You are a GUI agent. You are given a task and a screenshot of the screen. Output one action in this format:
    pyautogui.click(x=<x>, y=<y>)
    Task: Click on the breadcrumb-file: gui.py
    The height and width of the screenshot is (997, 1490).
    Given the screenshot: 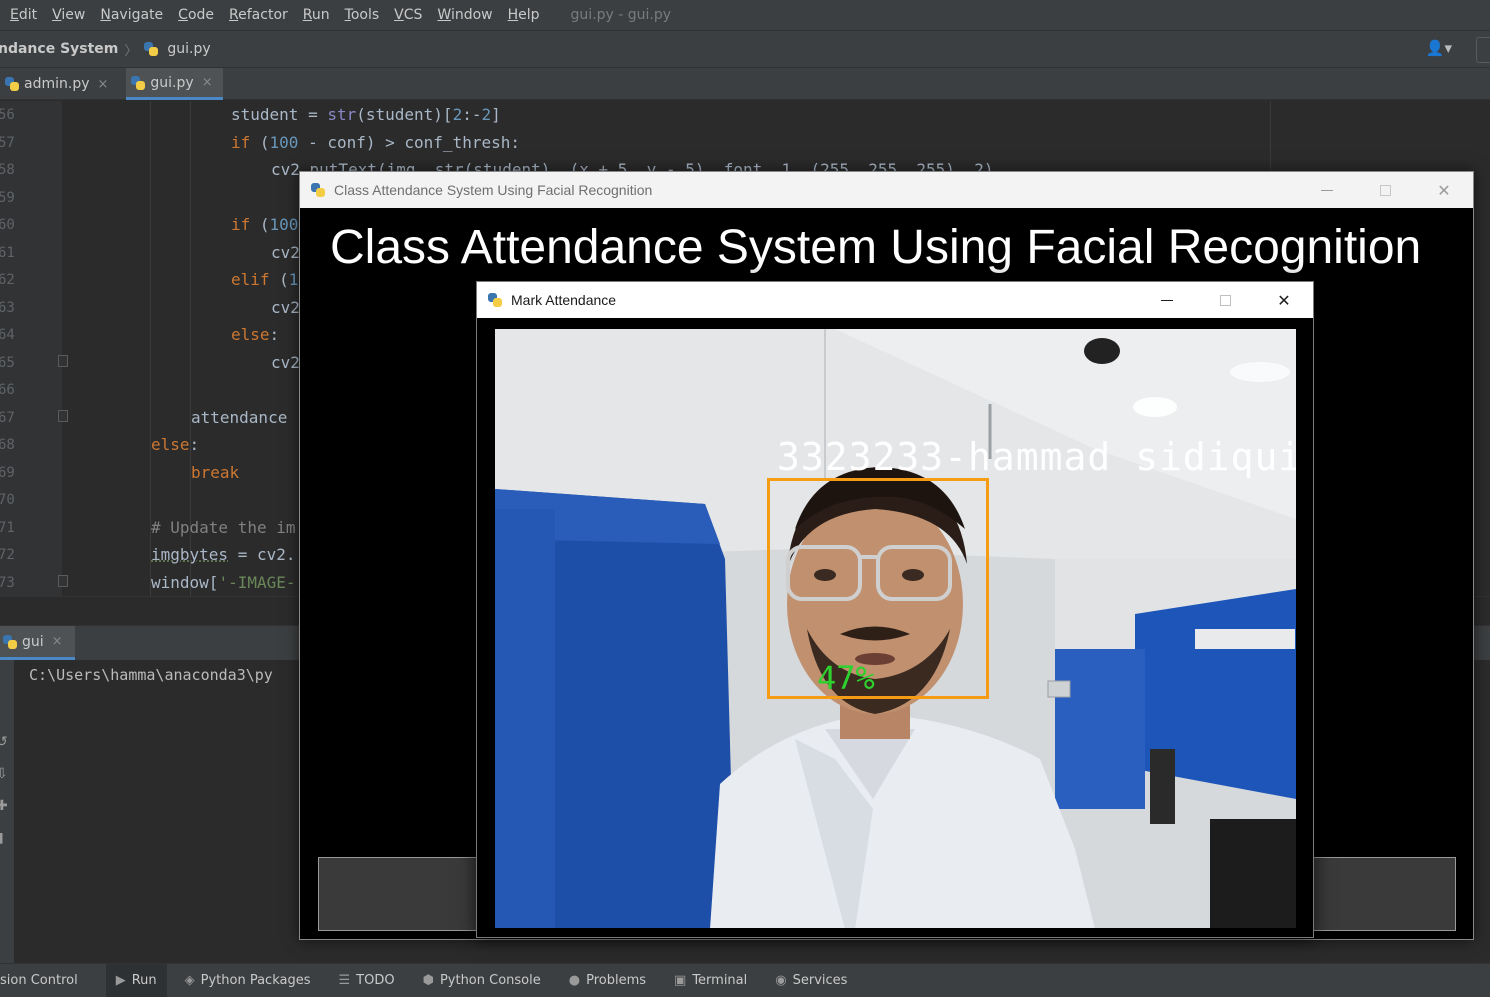 What is the action you would take?
    pyautogui.click(x=188, y=49)
    